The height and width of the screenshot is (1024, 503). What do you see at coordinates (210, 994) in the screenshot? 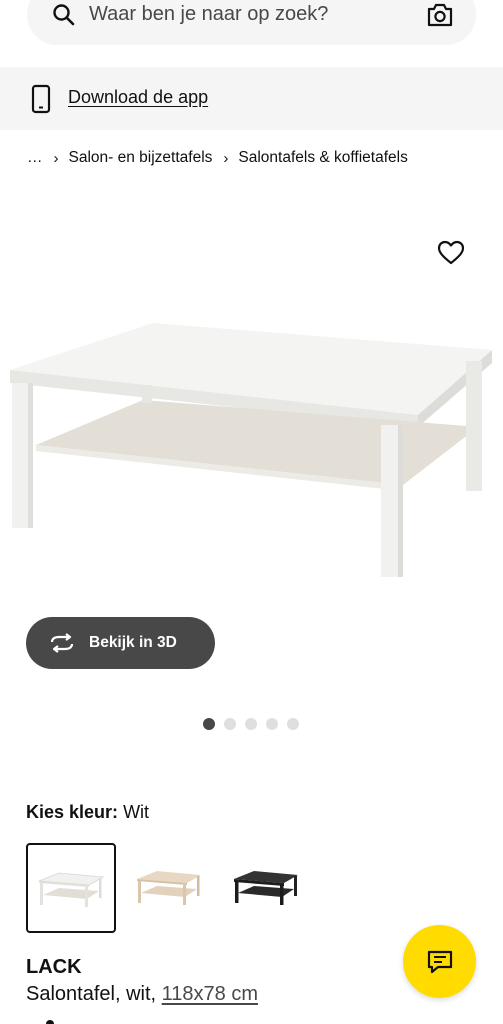
I see `product-dimensions-link: 118x78 cm` at bounding box center [210, 994].